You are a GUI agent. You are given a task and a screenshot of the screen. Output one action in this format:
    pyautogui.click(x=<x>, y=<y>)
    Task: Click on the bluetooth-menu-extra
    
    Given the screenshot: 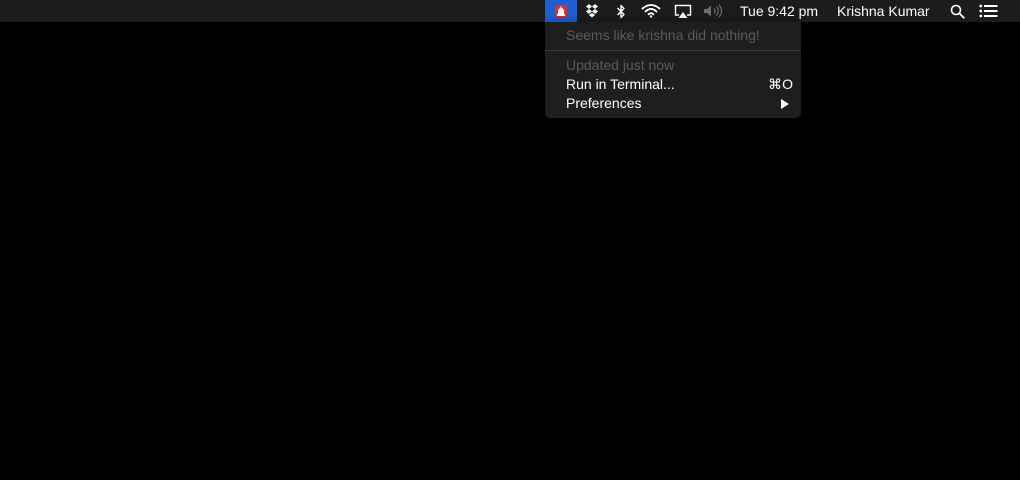 What is the action you would take?
    pyautogui.click(x=621, y=11)
    